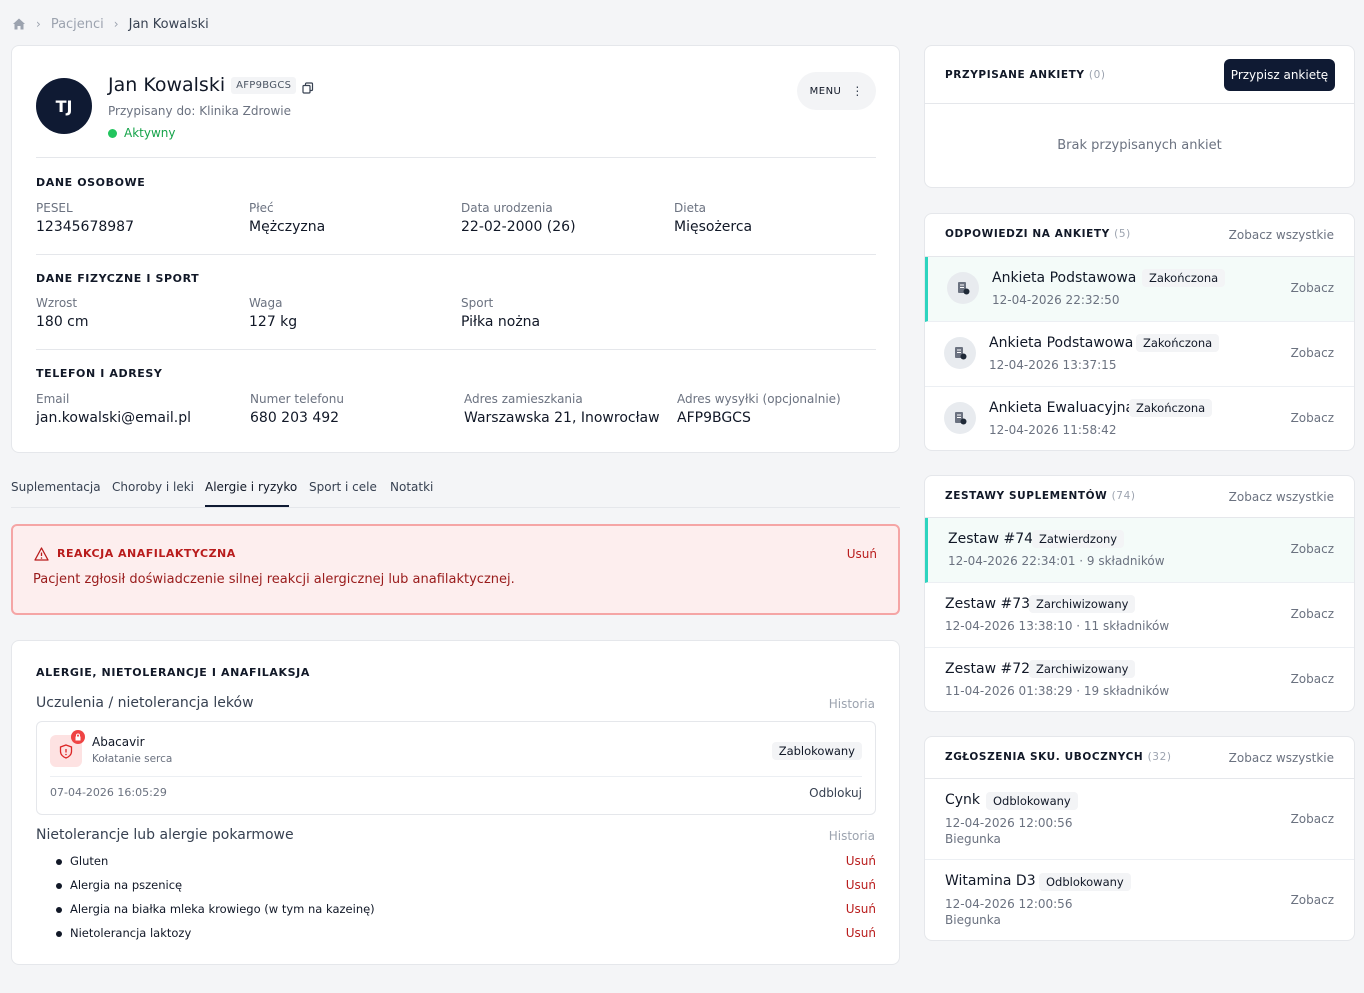 This screenshot has width=1364, height=993. What do you see at coordinates (247, 506) in the screenshot?
I see `active-tab-indicator` at bounding box center [247, 506].